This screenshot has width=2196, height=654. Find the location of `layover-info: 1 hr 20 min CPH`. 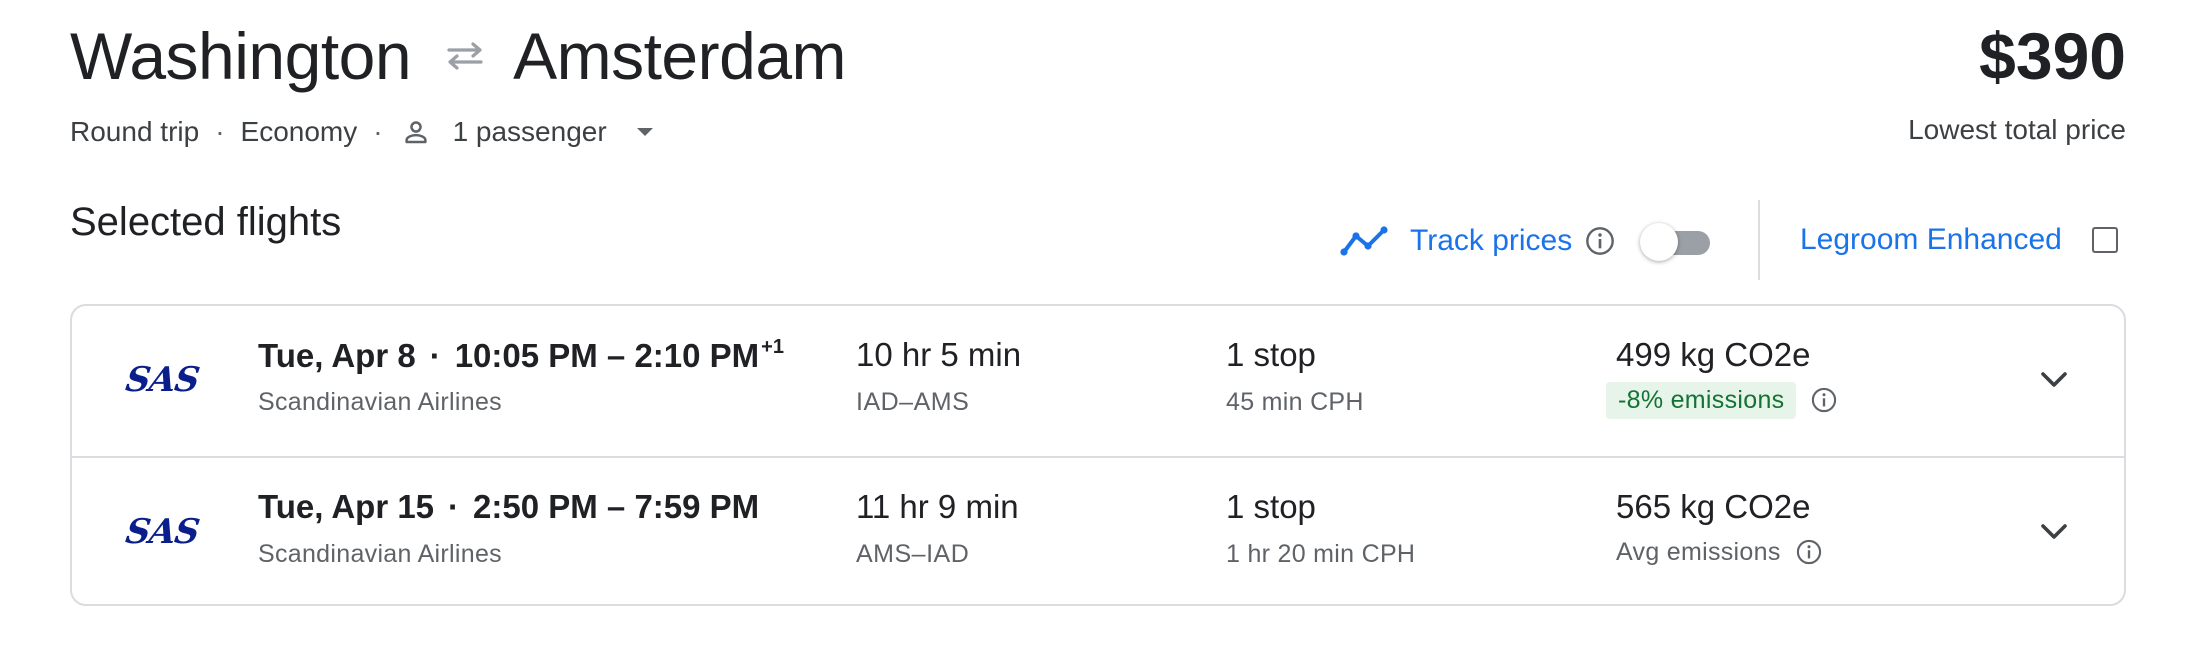

layover-info: 1 hr 20 min CPH is located at coordinates (1321, 554).